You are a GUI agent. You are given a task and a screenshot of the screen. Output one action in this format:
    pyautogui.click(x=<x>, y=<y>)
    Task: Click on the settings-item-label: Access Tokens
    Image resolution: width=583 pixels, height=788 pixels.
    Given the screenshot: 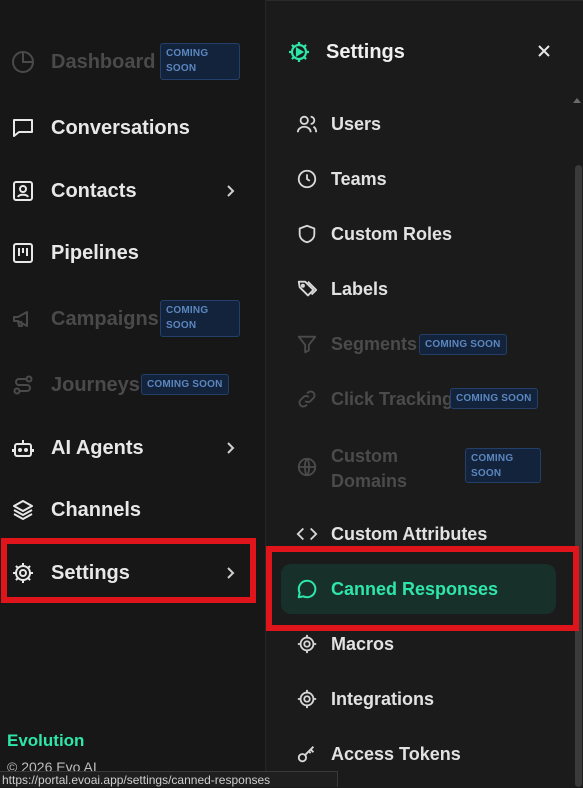 What is the action you would take?
    pyautogui.click(x=396, y=754)
    